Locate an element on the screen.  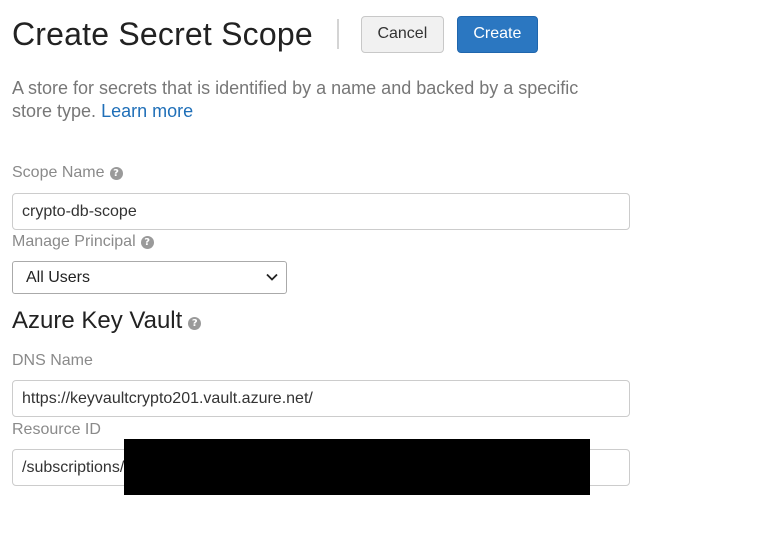
title-divider is located at coordinates (337, 34).